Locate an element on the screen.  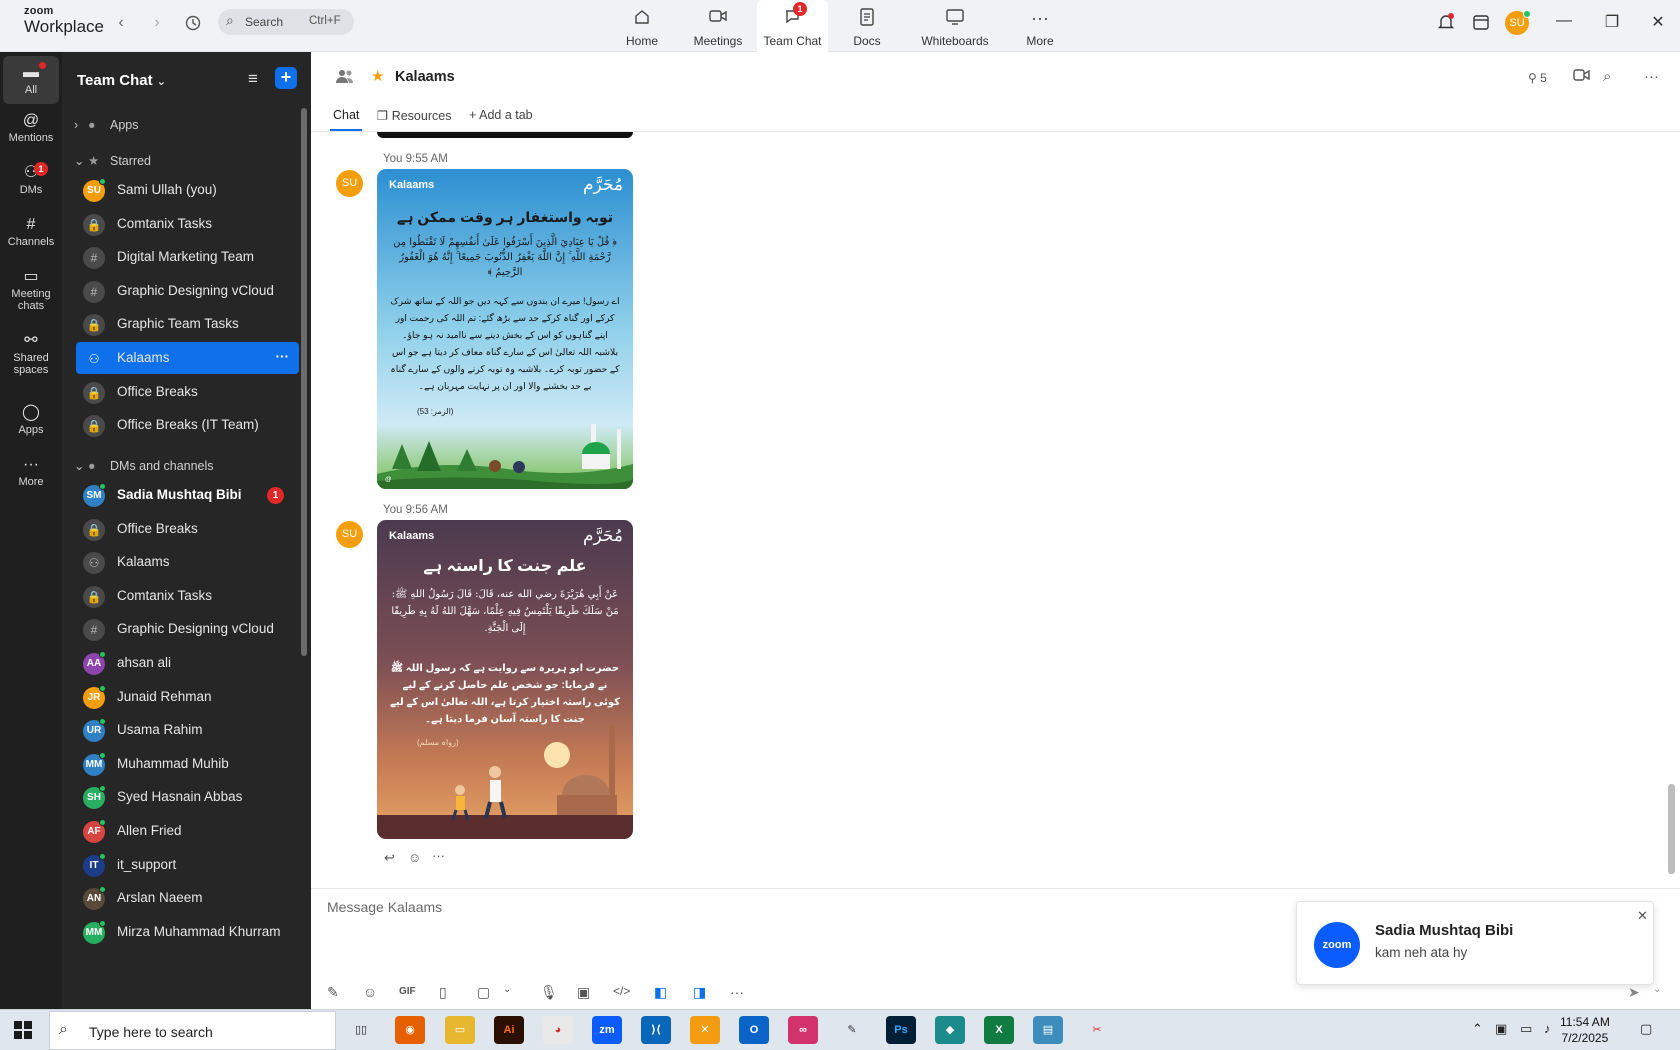
firefox-icon: ◉ is located at coordinates (410, 1030).